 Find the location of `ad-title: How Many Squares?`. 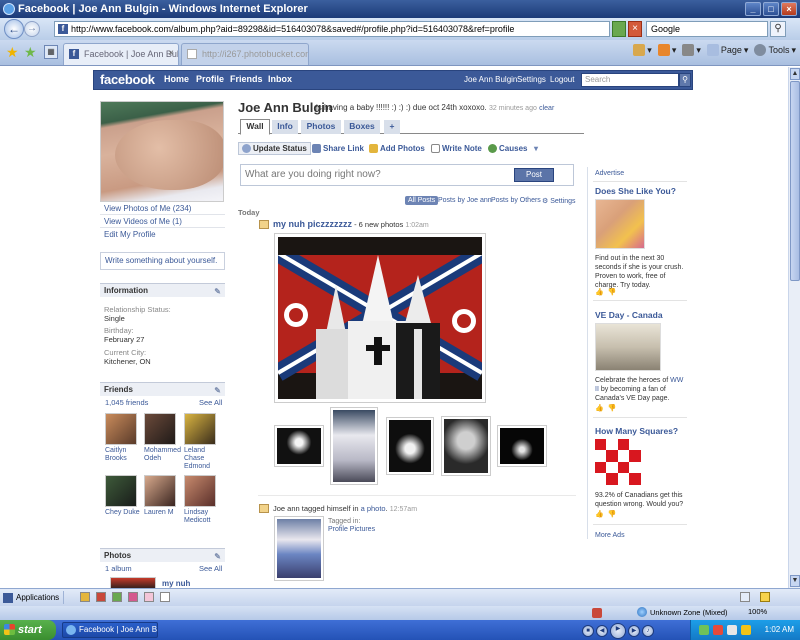

ad-title: How Many Squares? is located at coordinates (636, 431).